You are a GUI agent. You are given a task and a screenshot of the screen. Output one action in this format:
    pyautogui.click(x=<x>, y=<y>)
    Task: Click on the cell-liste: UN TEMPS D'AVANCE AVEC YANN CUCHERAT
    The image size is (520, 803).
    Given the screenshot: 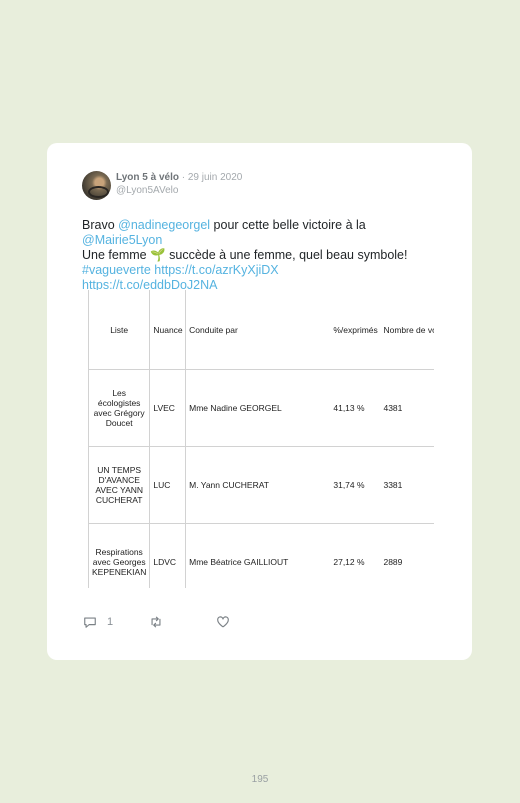 What is the action you would take?
    pyautogui.click(x=119, y=485)
    